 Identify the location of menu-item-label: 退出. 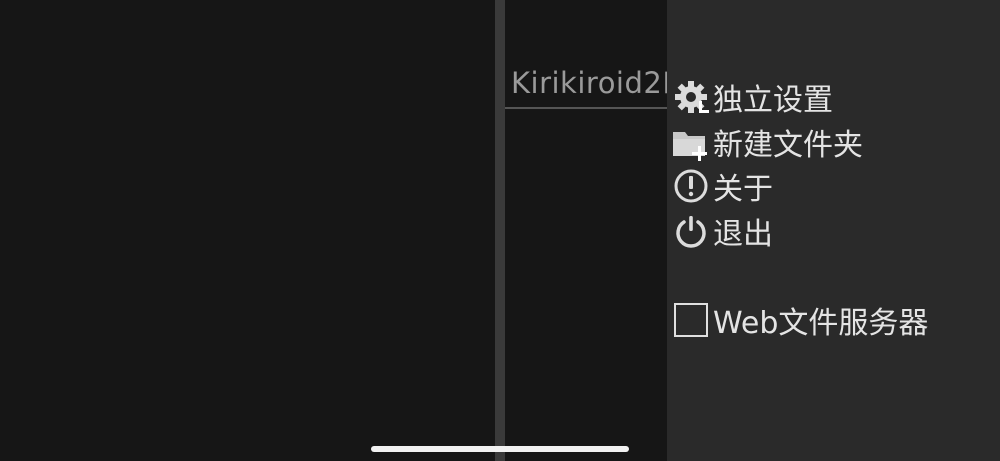
(743, 234).